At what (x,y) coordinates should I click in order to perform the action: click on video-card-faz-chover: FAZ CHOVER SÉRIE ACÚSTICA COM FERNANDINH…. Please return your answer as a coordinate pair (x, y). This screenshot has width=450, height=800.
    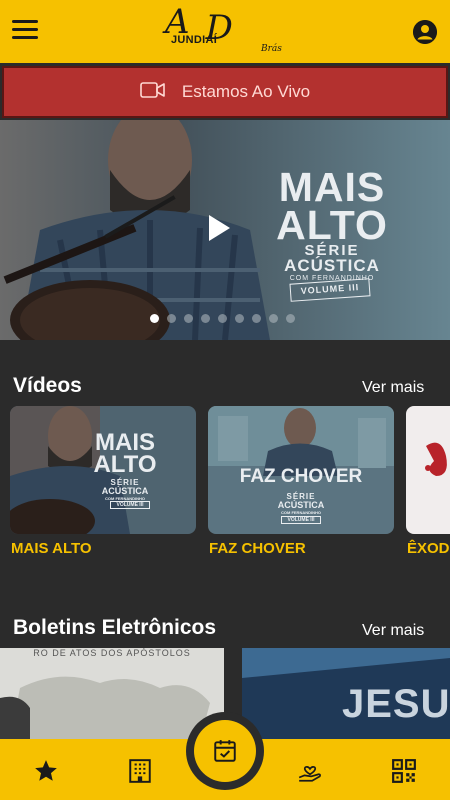
    Looking at the image, I should click on (301, 470).